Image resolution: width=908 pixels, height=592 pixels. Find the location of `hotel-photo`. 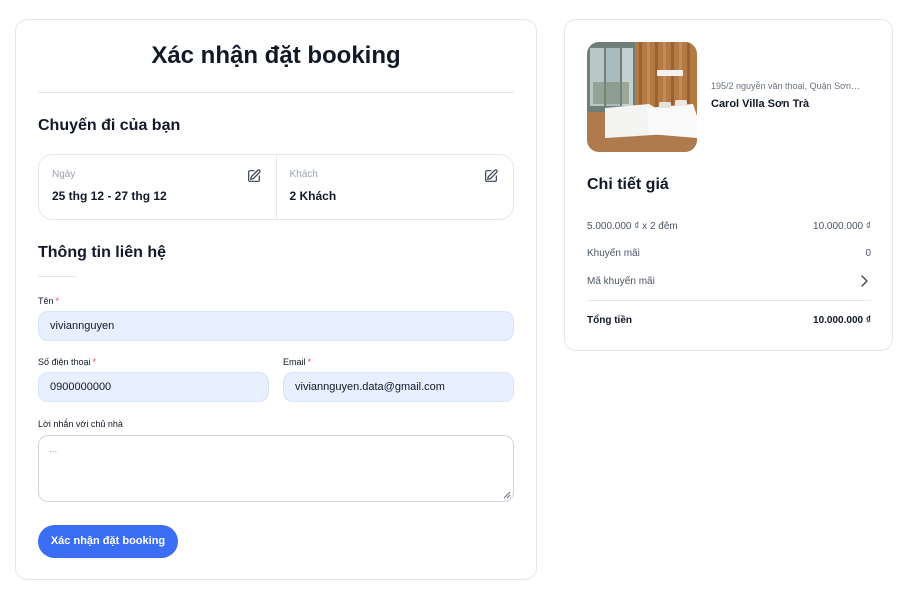

hotel-photo is located at coordinates (642, 97).